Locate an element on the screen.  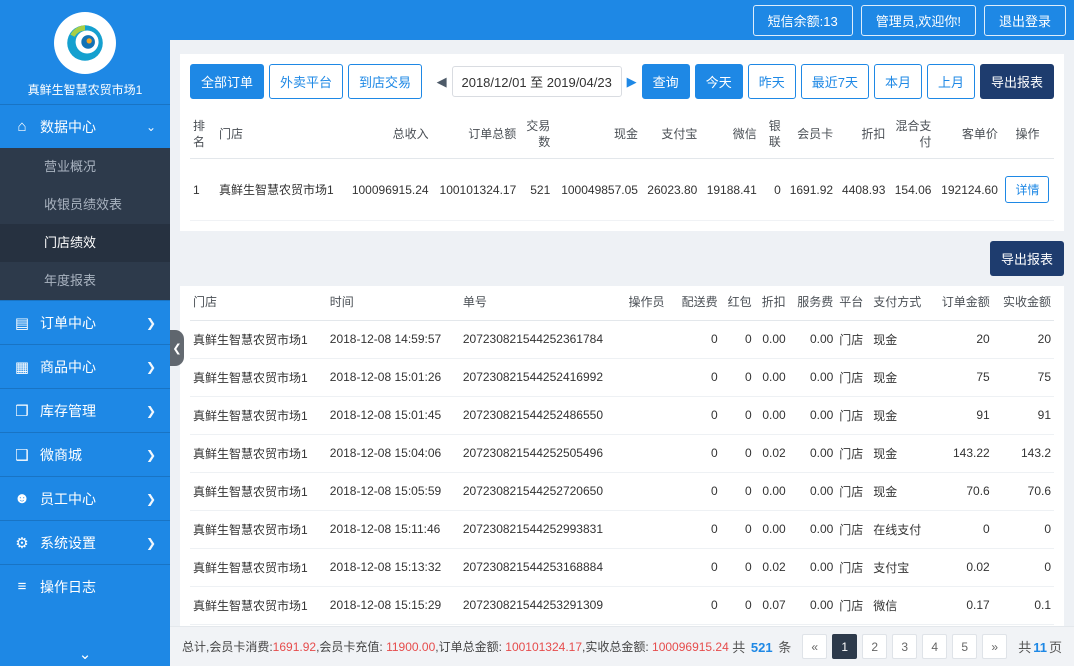
sidebar-item-label: 操作日志 is located at coordinates (68, 586).